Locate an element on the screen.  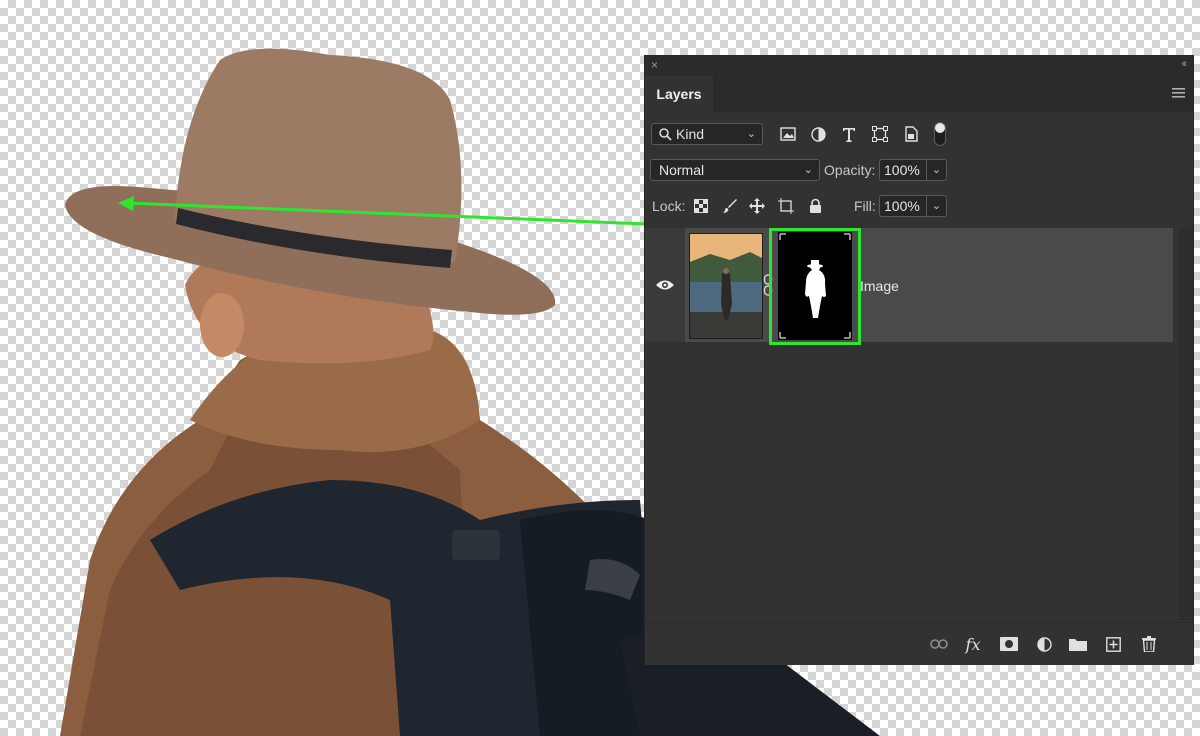
tab-layers: Layers is located at coordinates (679, 94).